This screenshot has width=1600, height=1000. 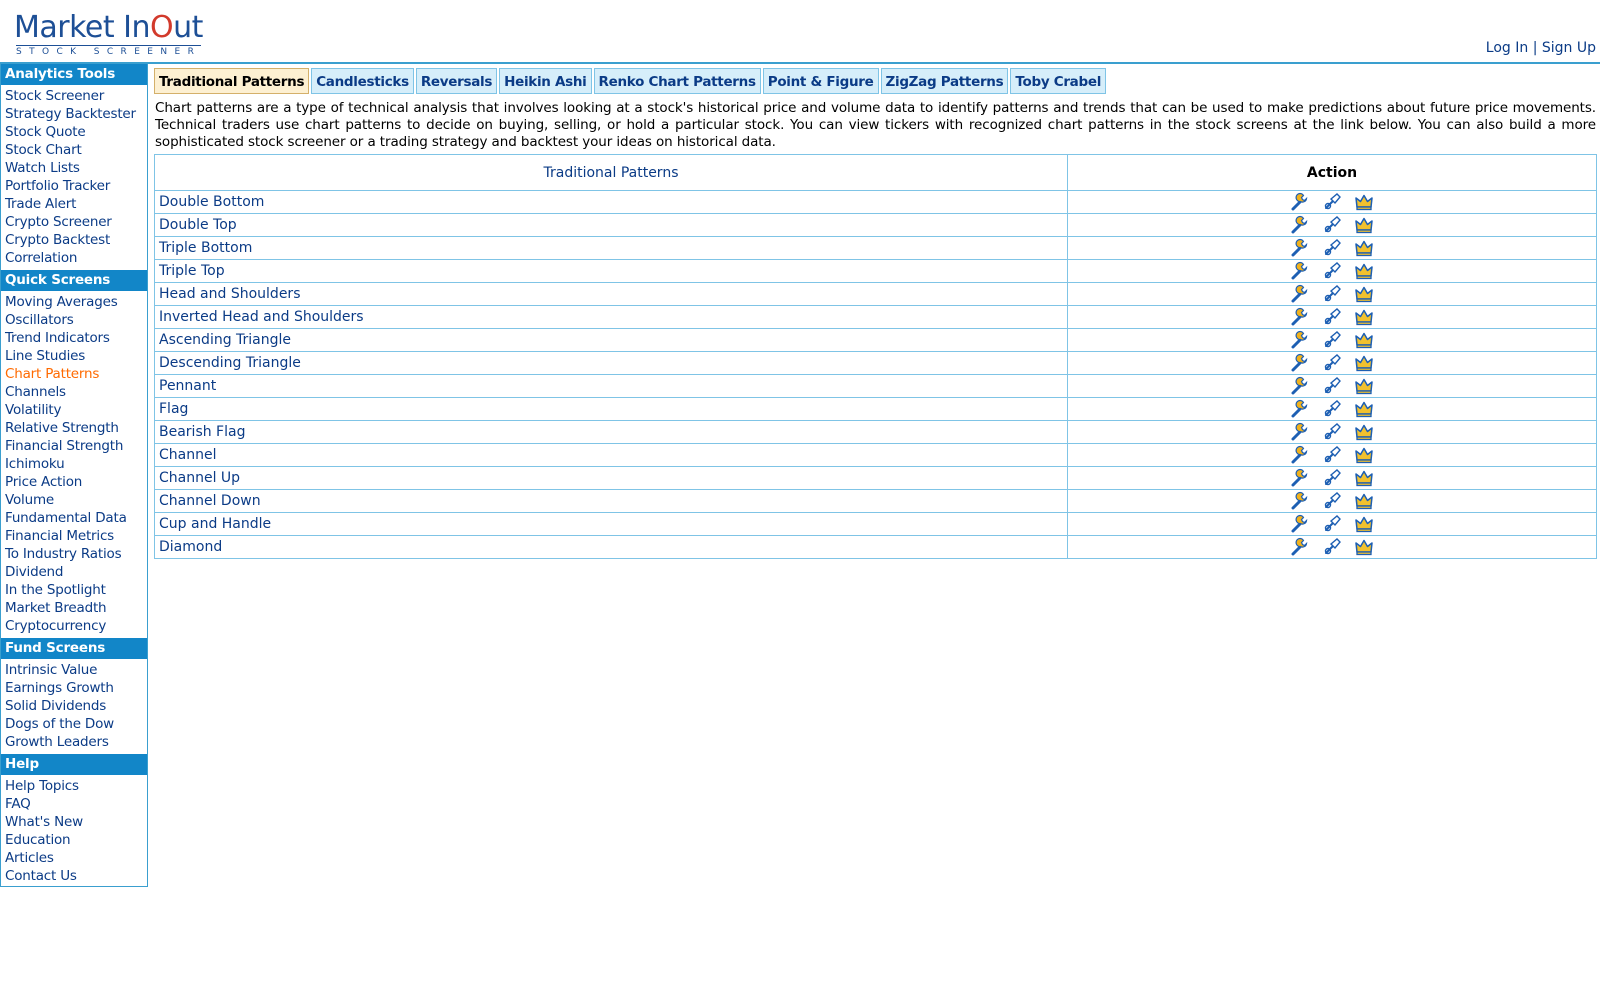 I want to click on login-link: Log In, so click(x=1507, y=48).